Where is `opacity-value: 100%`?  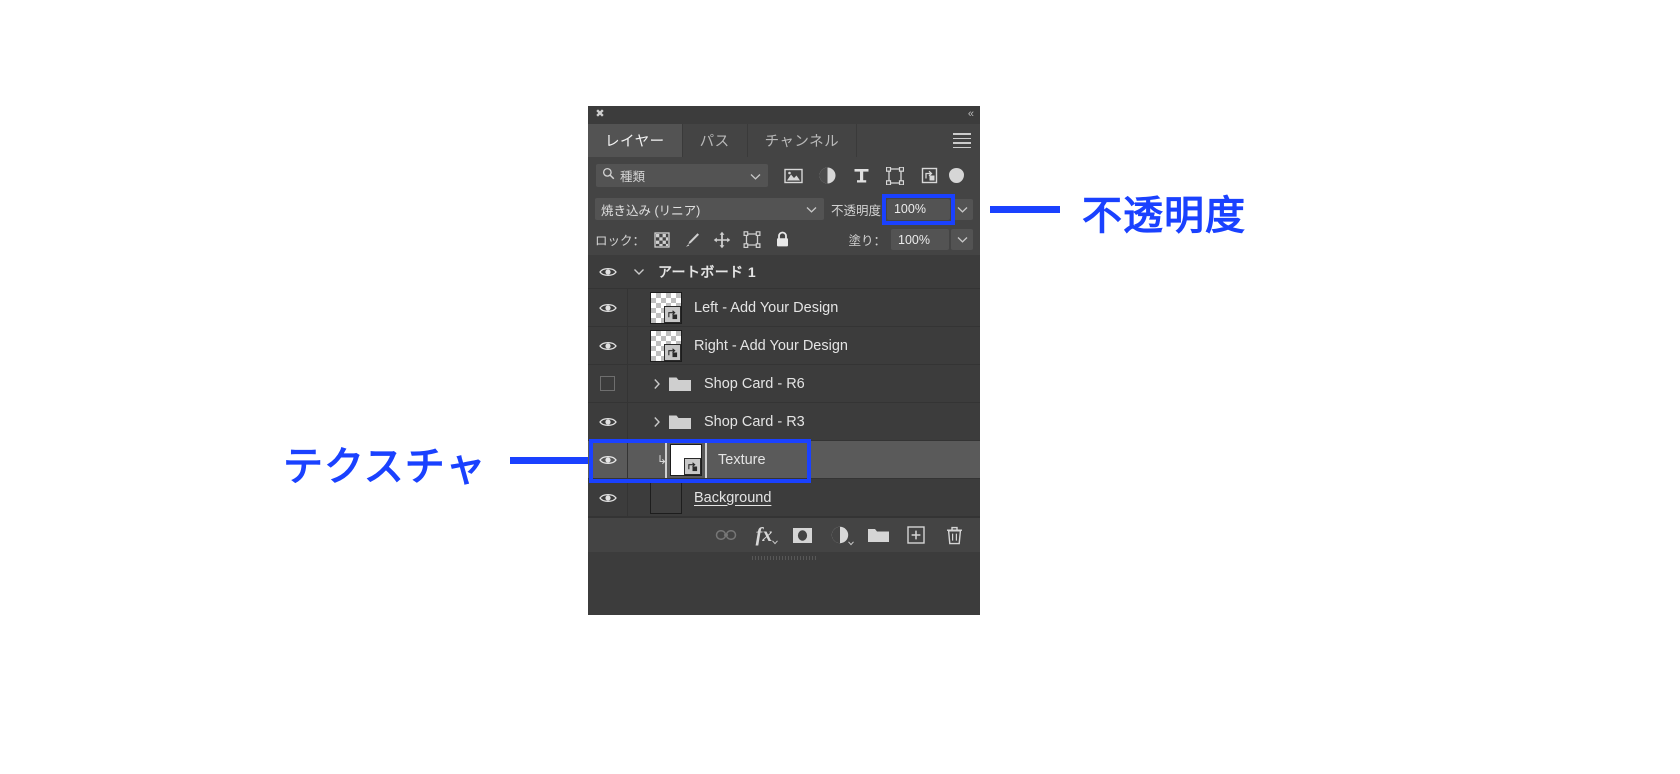 opacity-value: 100% is located at coordinates (909, 209).